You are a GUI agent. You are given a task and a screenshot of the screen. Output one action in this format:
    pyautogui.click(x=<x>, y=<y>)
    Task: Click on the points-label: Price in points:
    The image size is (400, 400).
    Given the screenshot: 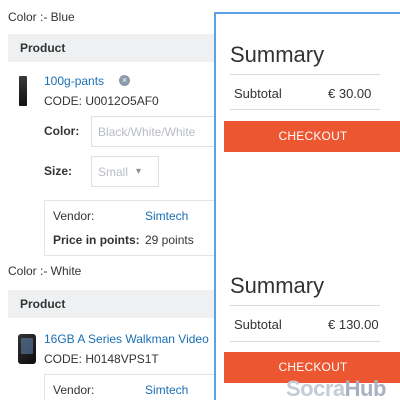 What is the action you would take?
    pyautogui.click(x=96, y=240)
    